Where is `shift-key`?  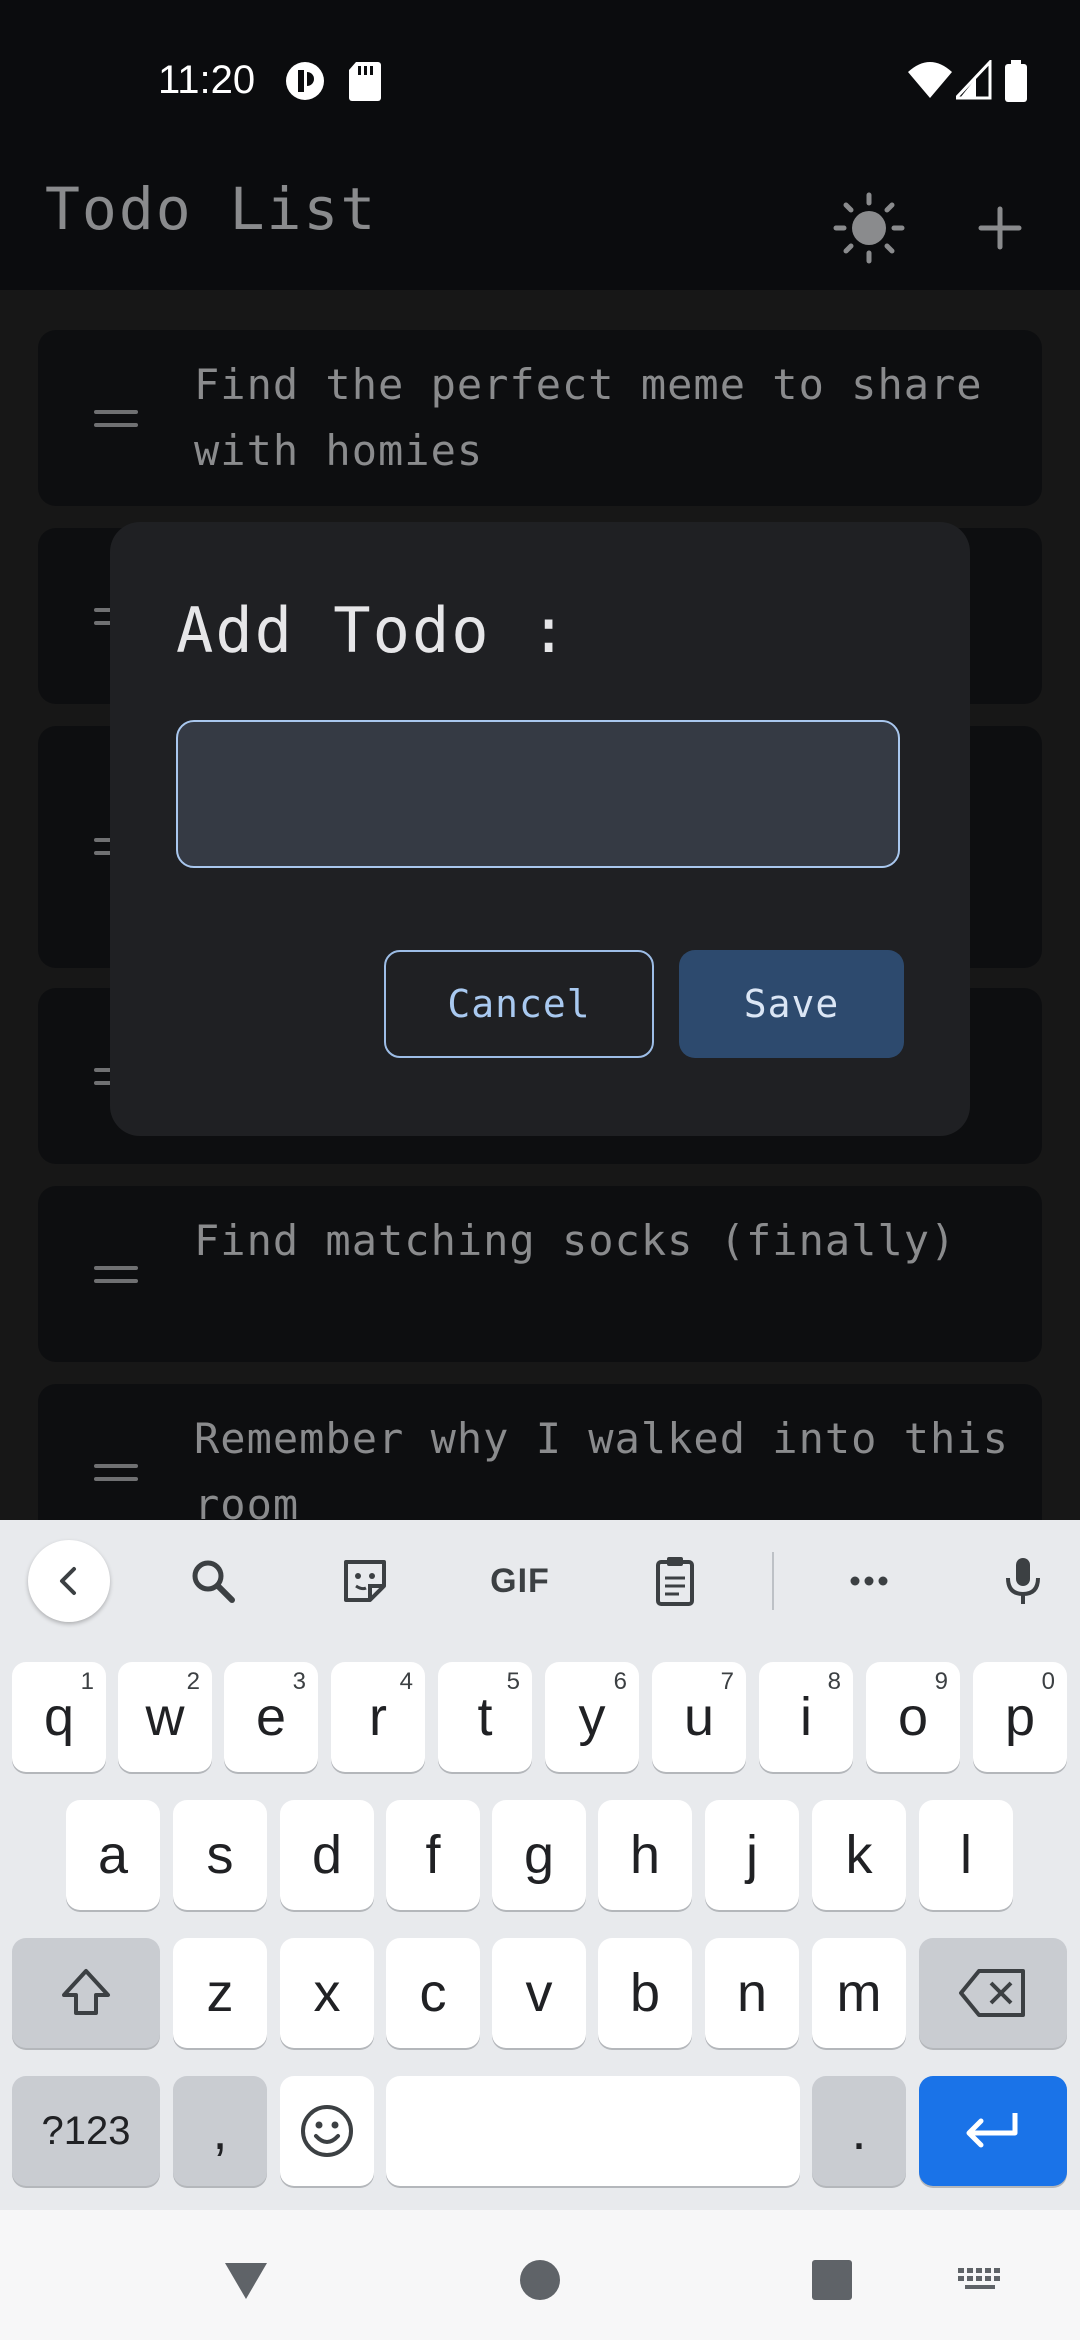
shift-key is located at coordinates (86, 1993).